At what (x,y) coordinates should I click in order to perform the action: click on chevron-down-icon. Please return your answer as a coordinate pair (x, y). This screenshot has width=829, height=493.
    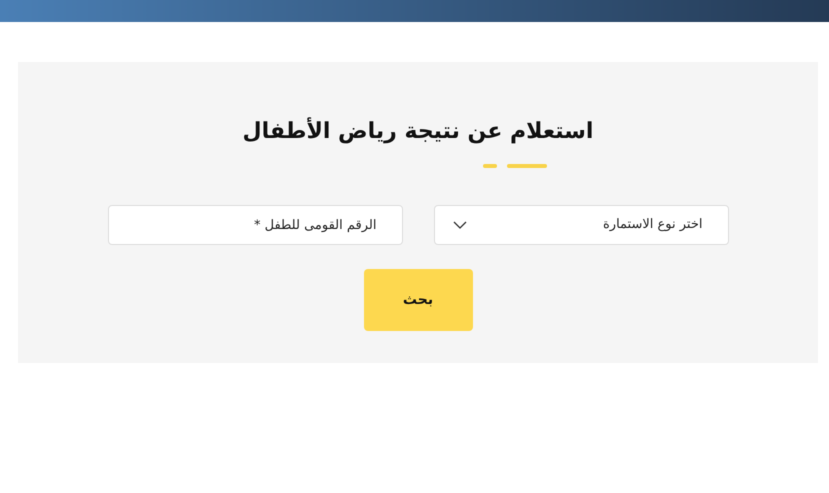
    Looking at the image, I should click on (459, 225).